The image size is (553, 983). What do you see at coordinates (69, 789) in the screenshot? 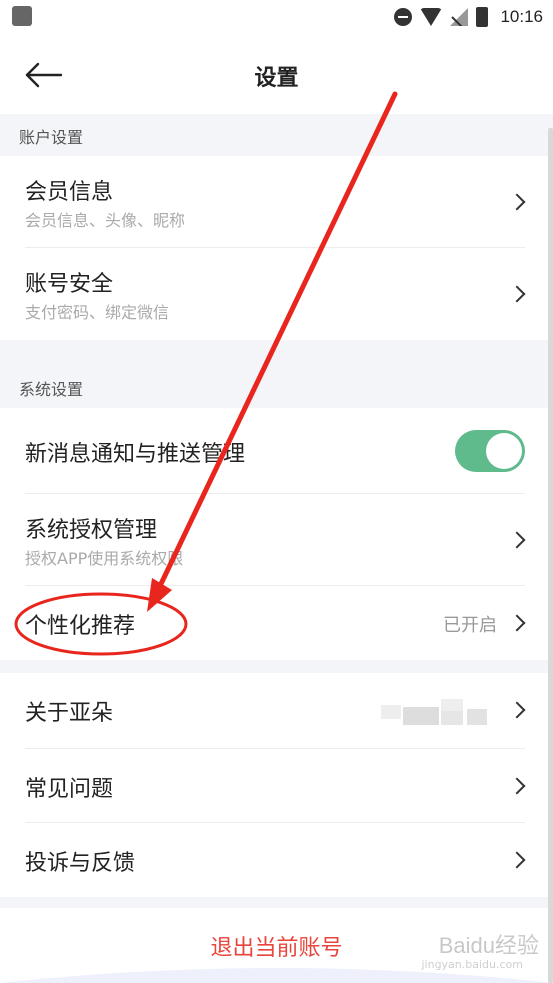
I see `row-label: 常见问题` at bounding box center [69, 789].